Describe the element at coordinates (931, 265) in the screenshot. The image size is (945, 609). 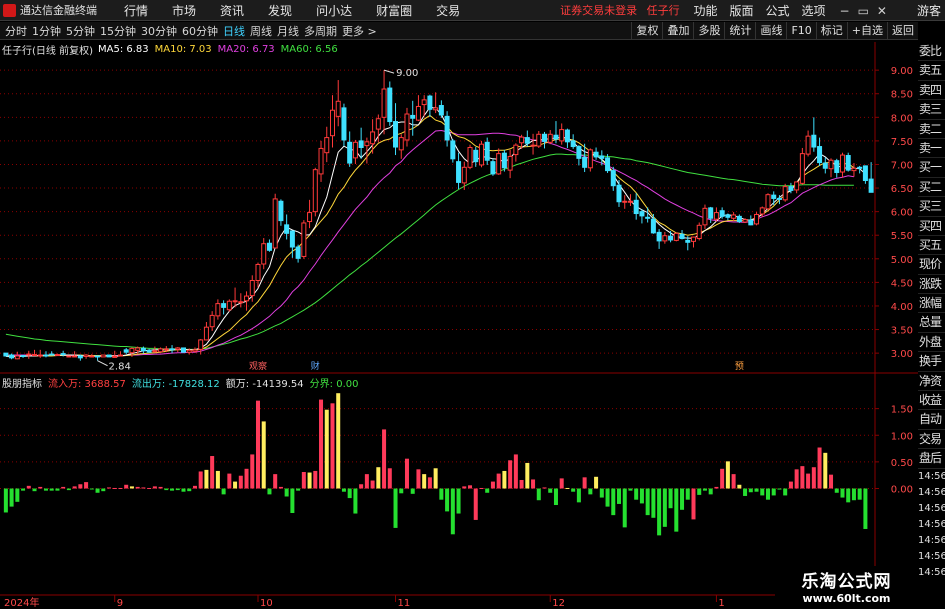
I see `sidebar-item-price: 现价` at that location.